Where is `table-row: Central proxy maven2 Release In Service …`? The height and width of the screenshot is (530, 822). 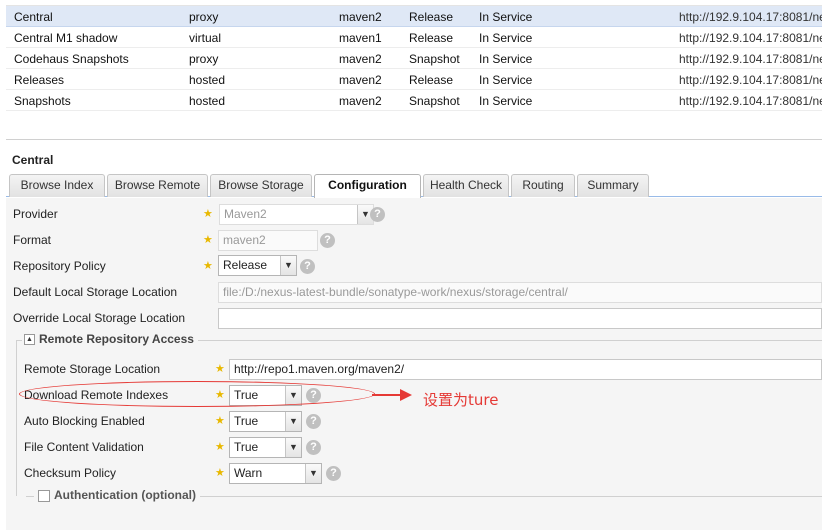
table-row: Central proxy maven2 Release In Service … is located at coordinates (414, 16).